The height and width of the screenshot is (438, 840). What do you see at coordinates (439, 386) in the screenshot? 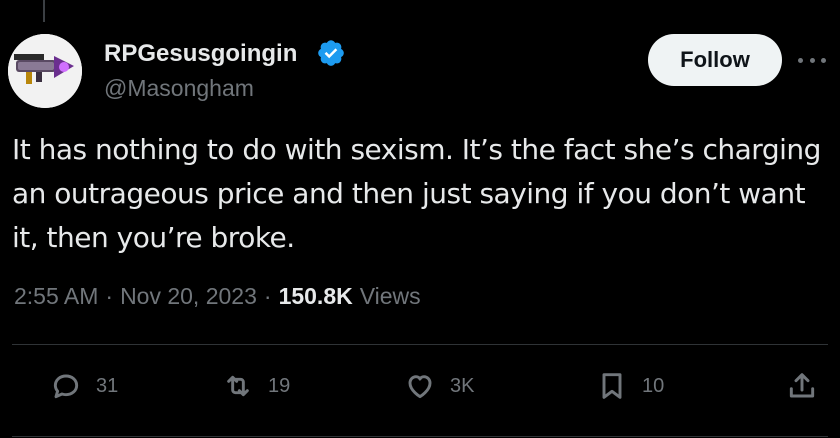
I see `like-button: 3K` at bounding box center [439, 386].